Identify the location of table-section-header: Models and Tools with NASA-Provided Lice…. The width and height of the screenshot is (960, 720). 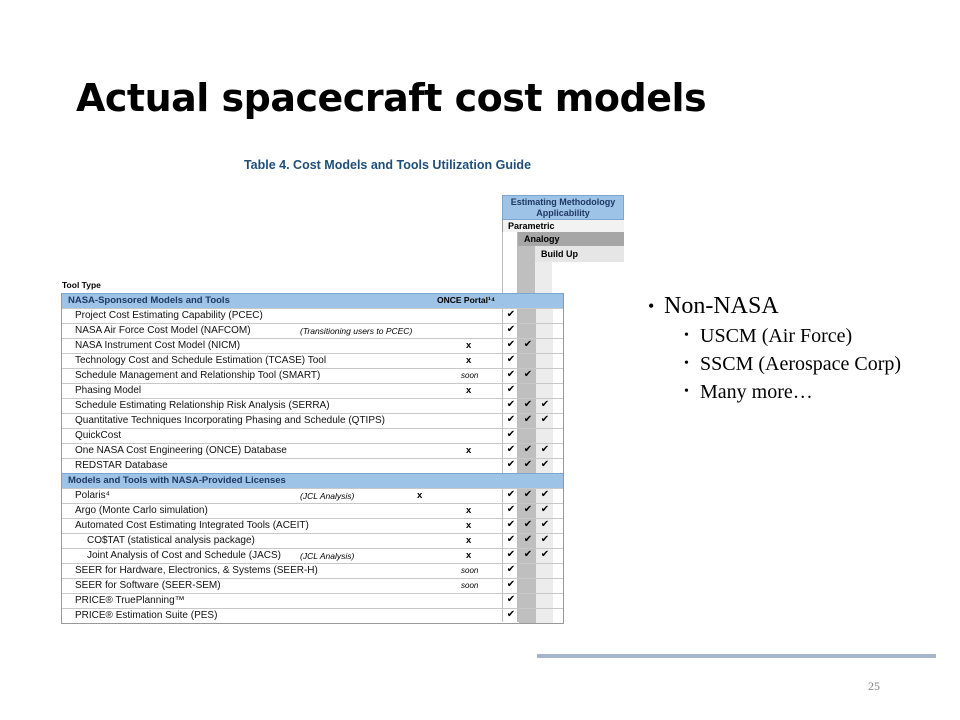
(312, 480).